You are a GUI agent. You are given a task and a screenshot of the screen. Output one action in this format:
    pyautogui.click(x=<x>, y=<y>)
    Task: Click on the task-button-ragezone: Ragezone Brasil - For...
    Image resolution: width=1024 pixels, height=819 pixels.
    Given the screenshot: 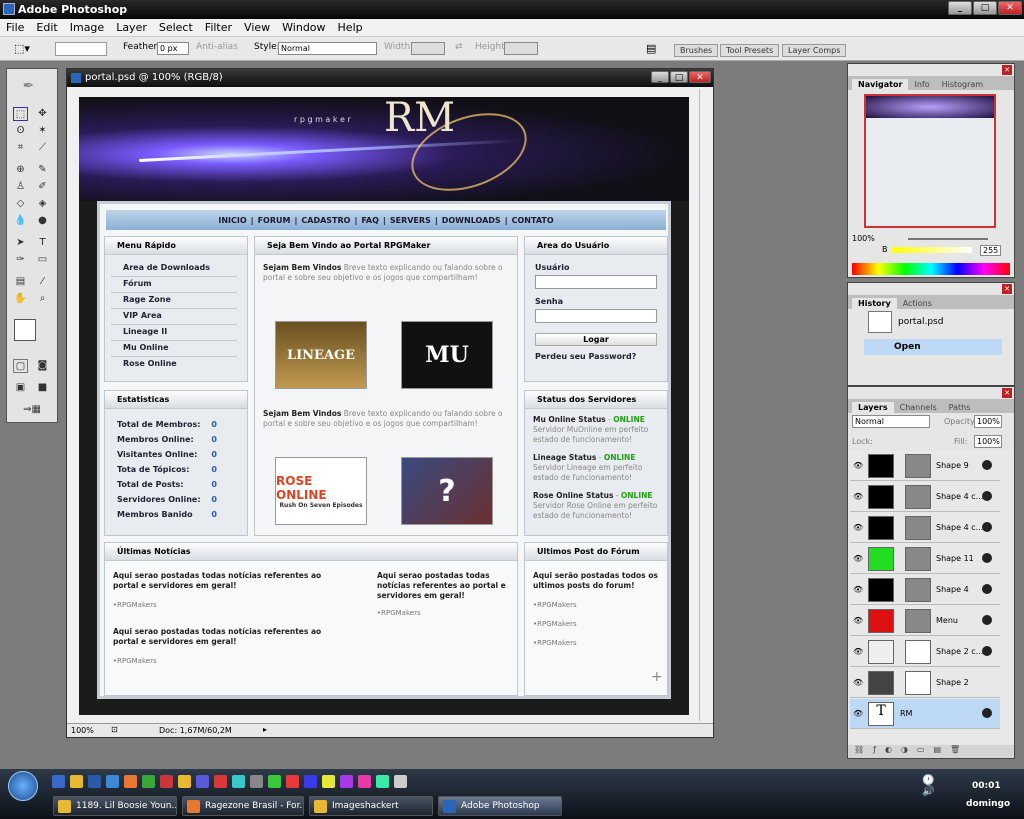 What is the action you would take?
    pyautogui.click(x=243, y=806)
    